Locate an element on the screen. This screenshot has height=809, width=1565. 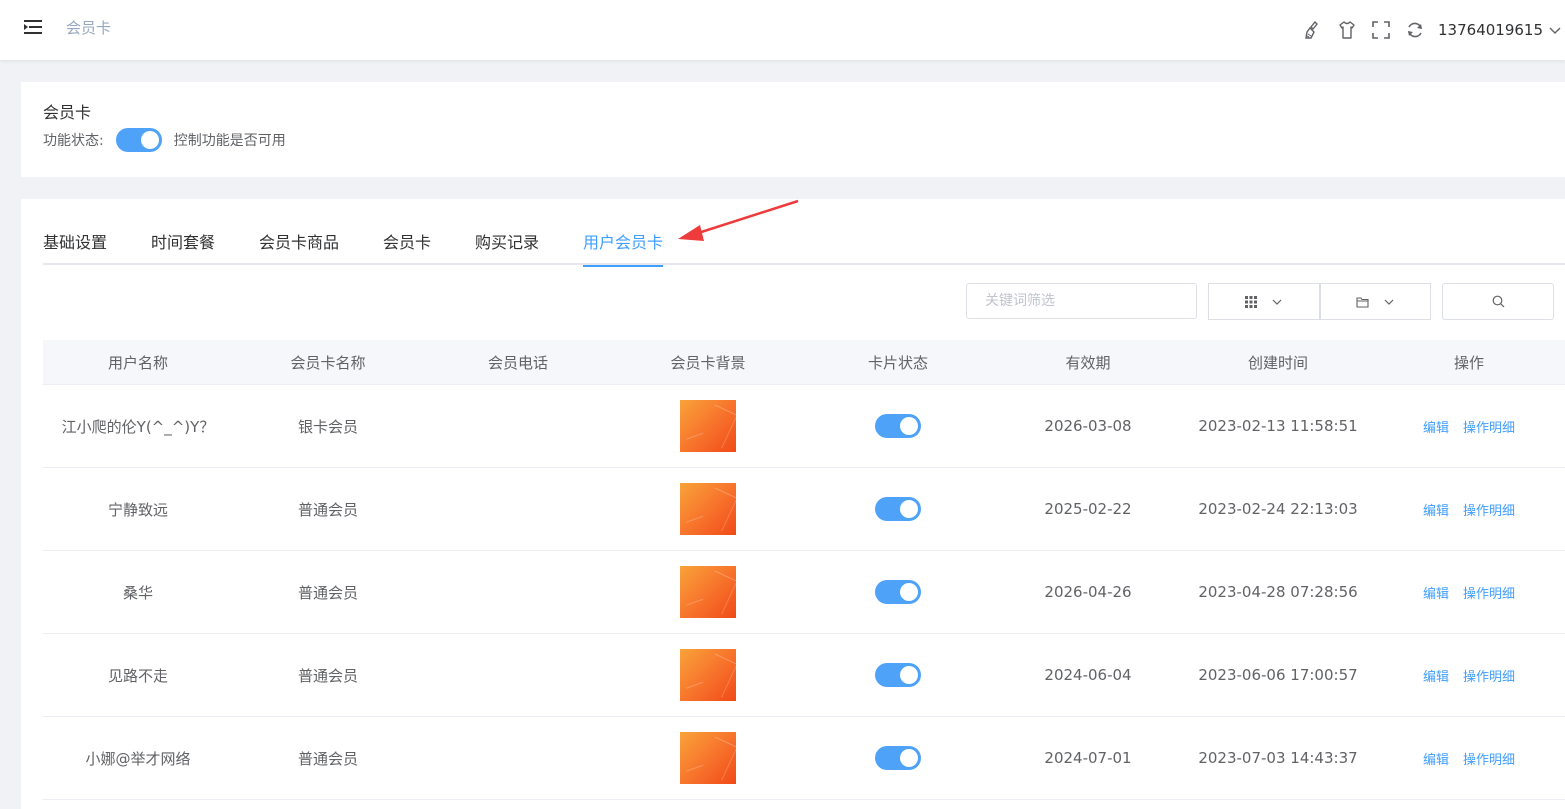
cell-expiry: 2024-07-01 is located at coordinates (1088, 758).